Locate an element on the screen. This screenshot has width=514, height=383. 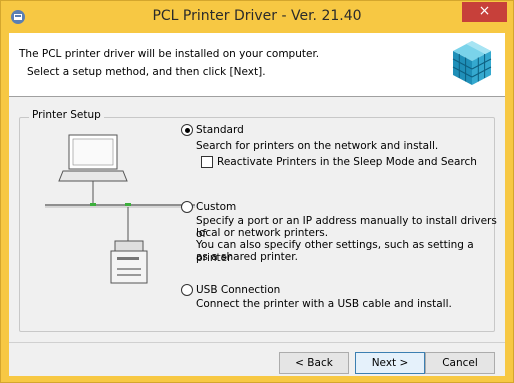
close-button: × is located at coordinates (484, 12).